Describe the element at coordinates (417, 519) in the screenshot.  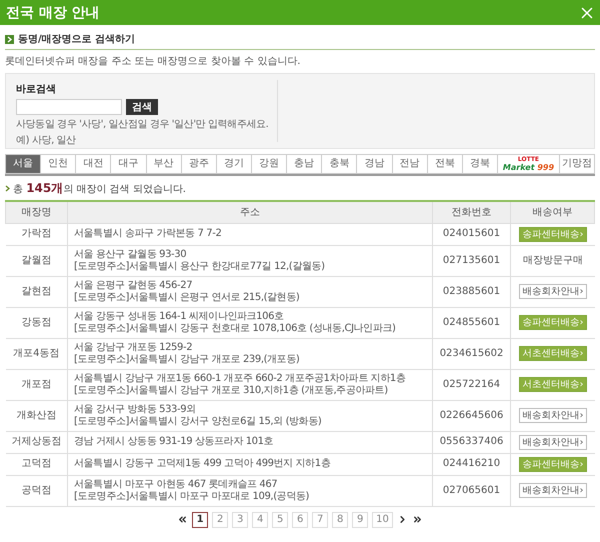
I see `last-page-button` at that location.